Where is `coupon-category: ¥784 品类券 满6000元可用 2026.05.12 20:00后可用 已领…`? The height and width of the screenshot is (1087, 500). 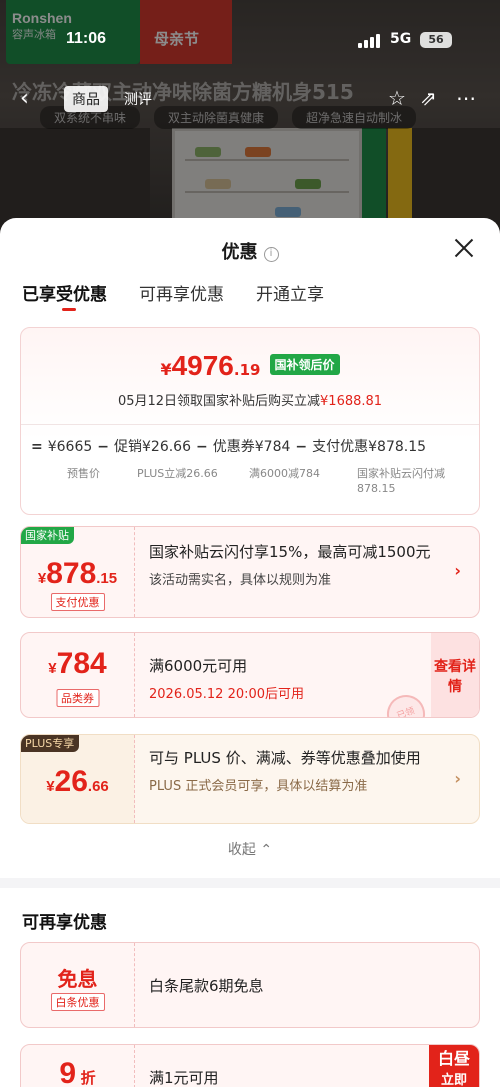
coupon-category: ¥784 品类券 满6000元可用 2026.05.12 20:00后可用 已领… is located at coordinates (250, 675).